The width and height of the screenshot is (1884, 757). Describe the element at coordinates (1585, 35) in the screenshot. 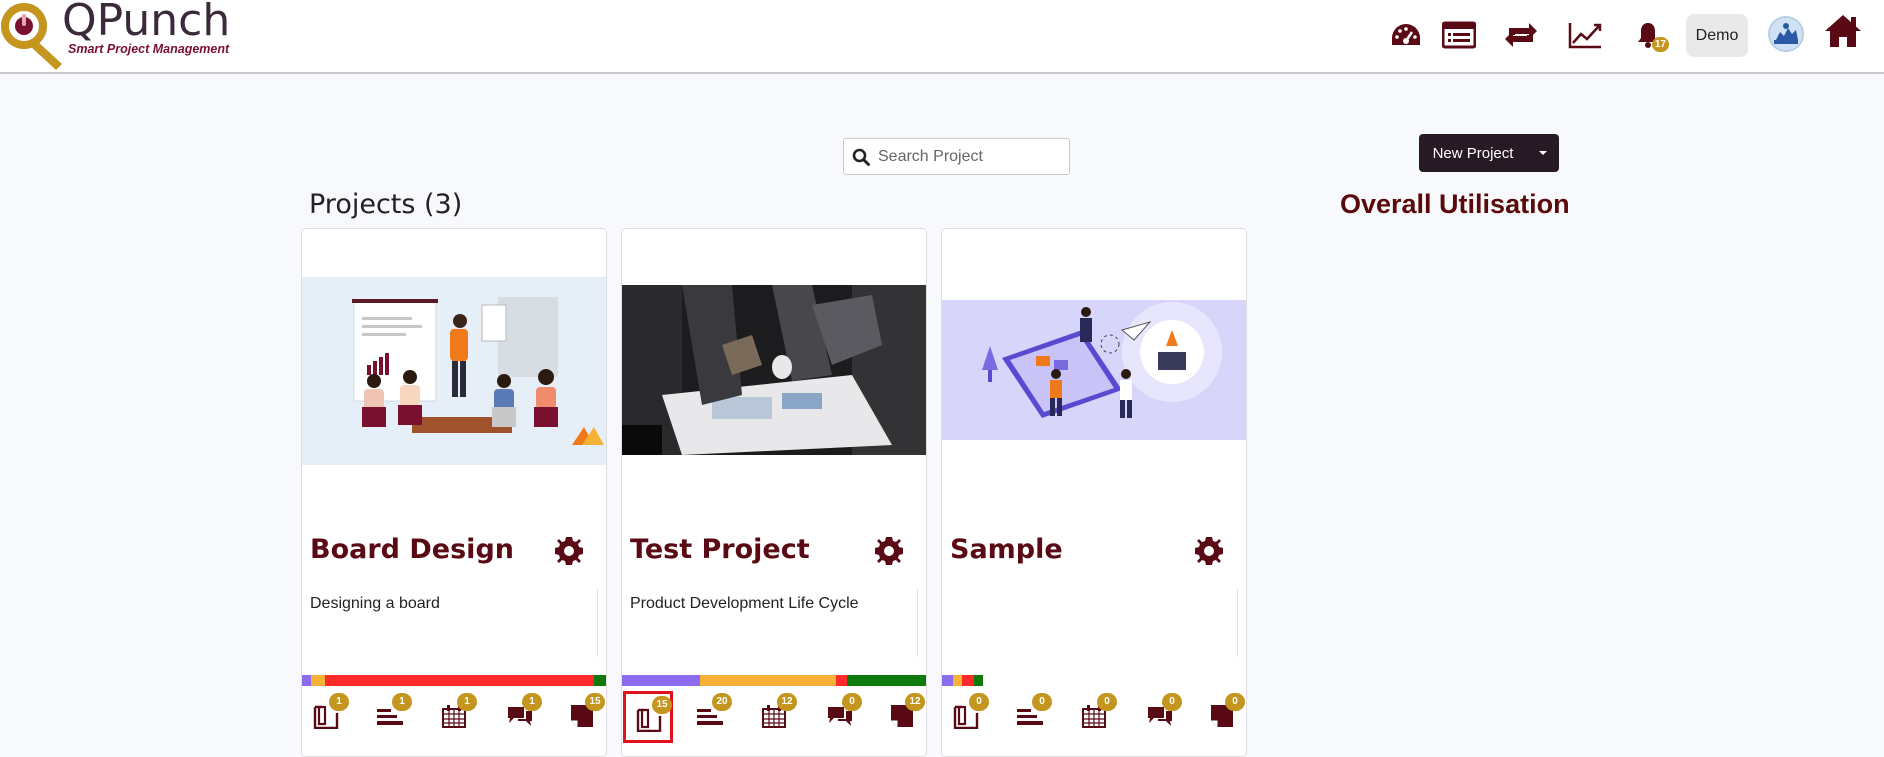

I see `chart-line-icon` at that location.